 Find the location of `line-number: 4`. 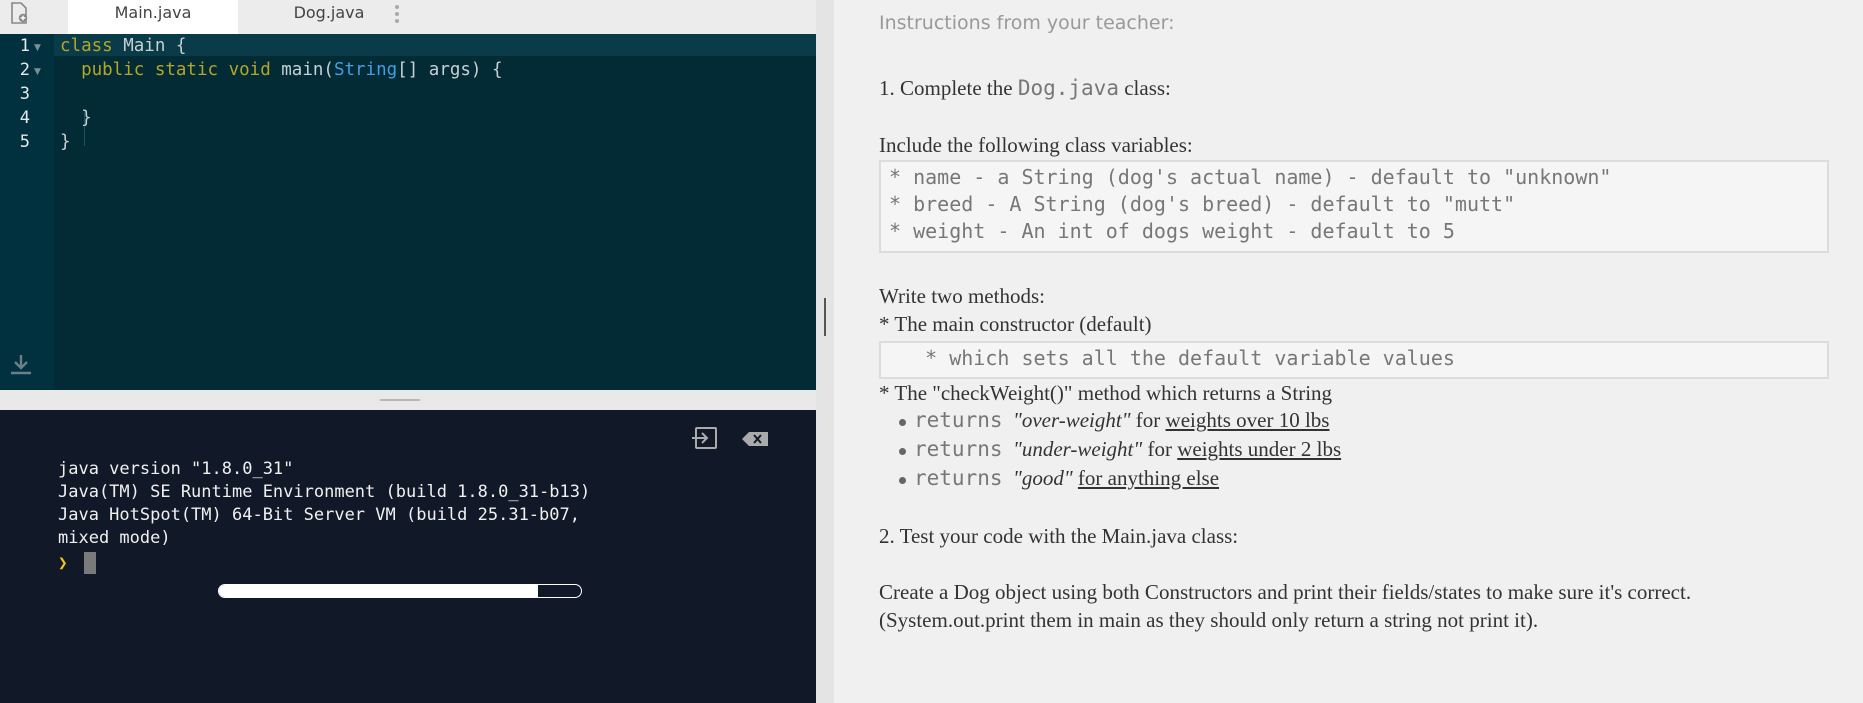

line-number: 4 is located at coordinates (24, 118).